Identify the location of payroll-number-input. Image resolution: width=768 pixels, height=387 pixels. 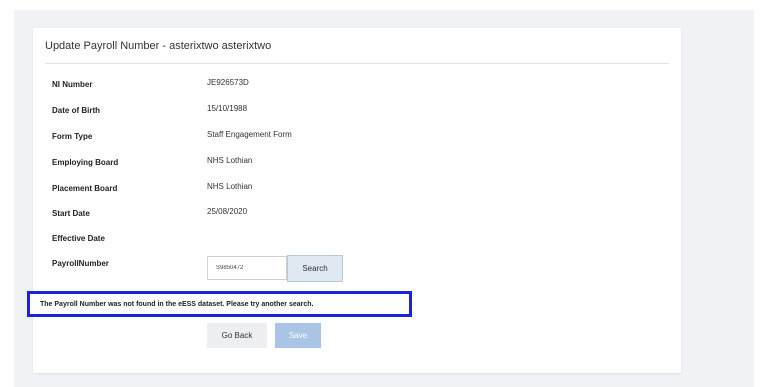
(247, 268).